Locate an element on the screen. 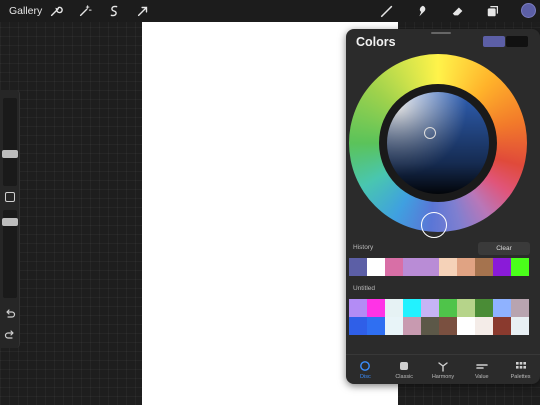  brush-icon is located at coordinates (387, 11).